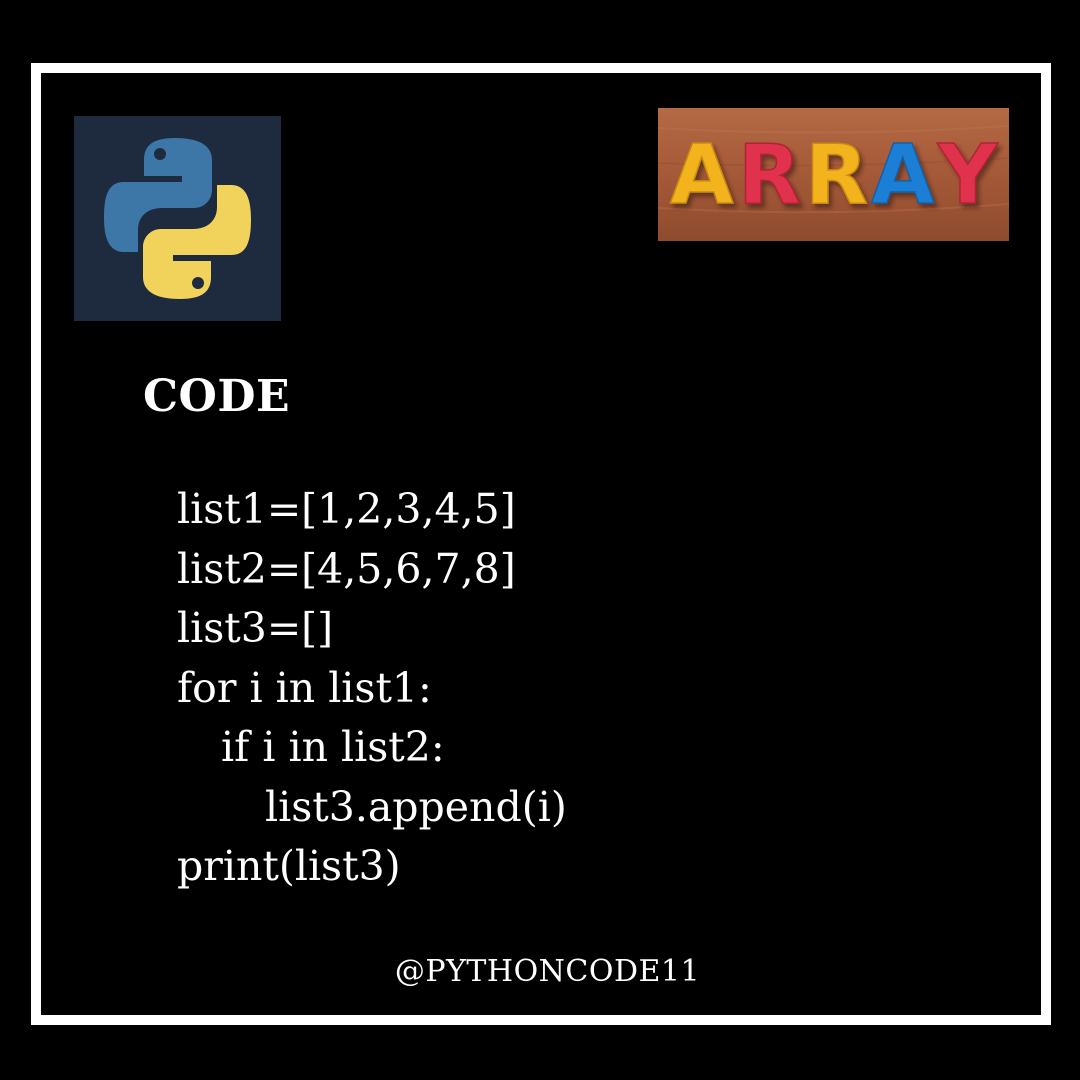 This screenshot has height=1080, width=1080. Describe the element at coordinates (255, 628) in the screenshot. I see `code-line: list3=[]` at that location.